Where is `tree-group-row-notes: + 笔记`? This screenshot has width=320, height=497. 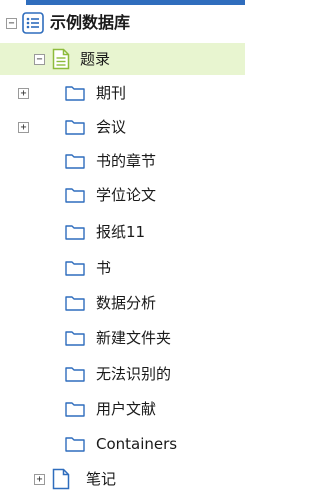
tree-group-row-notes: + 笔记 is located at coordinates (122, 479).